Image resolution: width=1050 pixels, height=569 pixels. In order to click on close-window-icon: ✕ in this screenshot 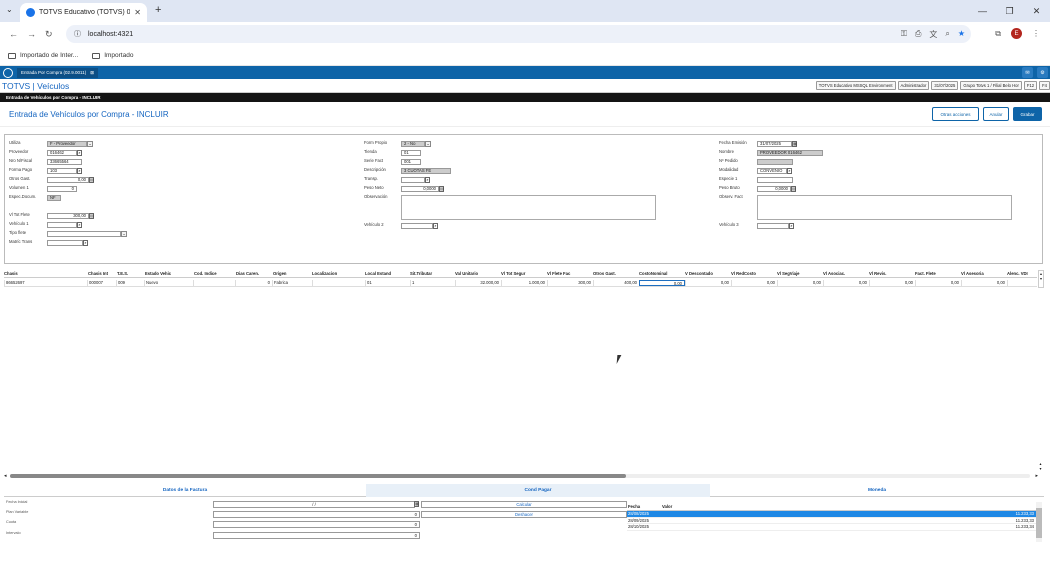, I will do `click(1036, 11)`.